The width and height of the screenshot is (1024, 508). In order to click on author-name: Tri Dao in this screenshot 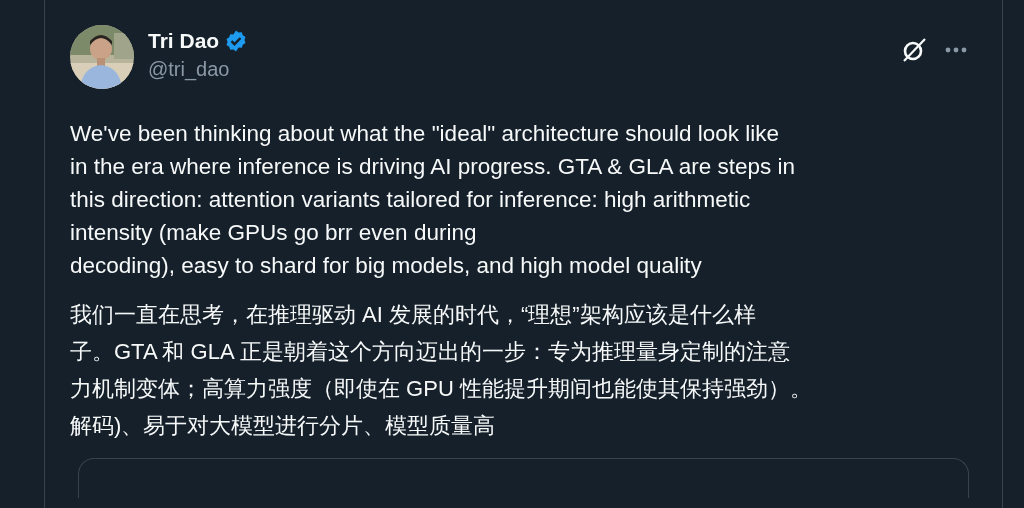, I will do `click(184, 41)`.